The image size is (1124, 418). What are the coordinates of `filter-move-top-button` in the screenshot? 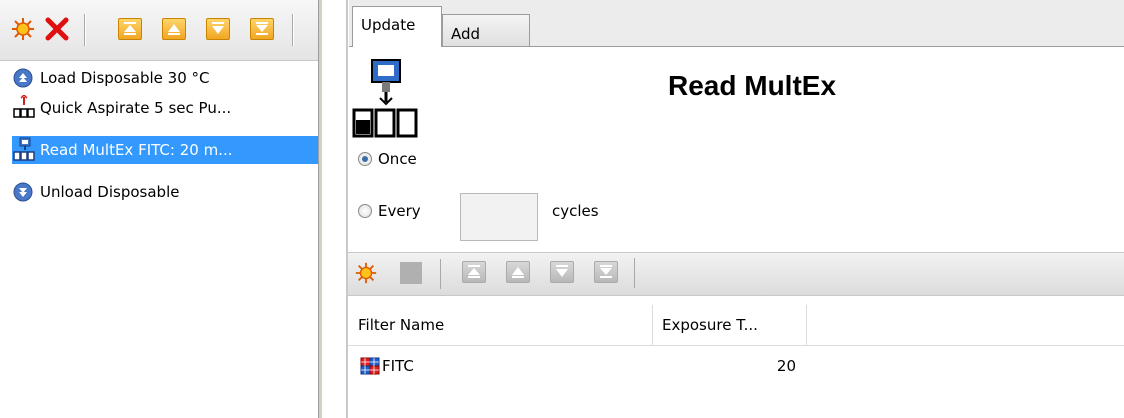 It's located at (474, 272).